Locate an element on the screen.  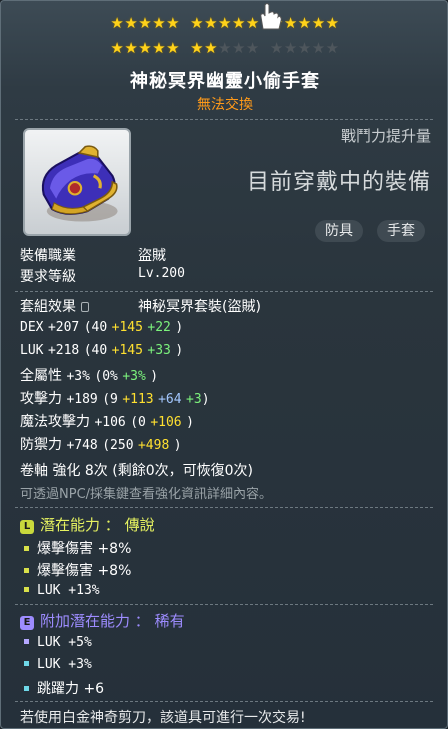
star-force-row-2: ★★★★★ ★★★★★ ★★★★★ is located at coordinates (225, 48).